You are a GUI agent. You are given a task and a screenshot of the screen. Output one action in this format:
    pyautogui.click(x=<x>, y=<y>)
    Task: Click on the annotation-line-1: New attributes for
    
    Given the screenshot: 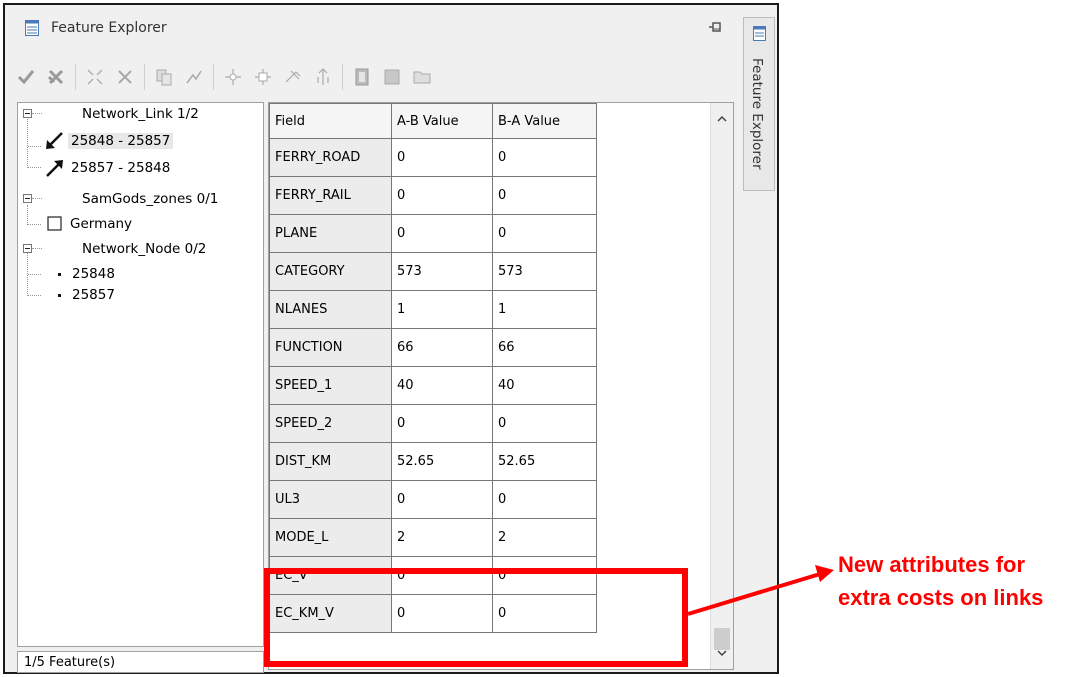 What is the action you would take?
    pyautogui.click(x=932, y=564)
    